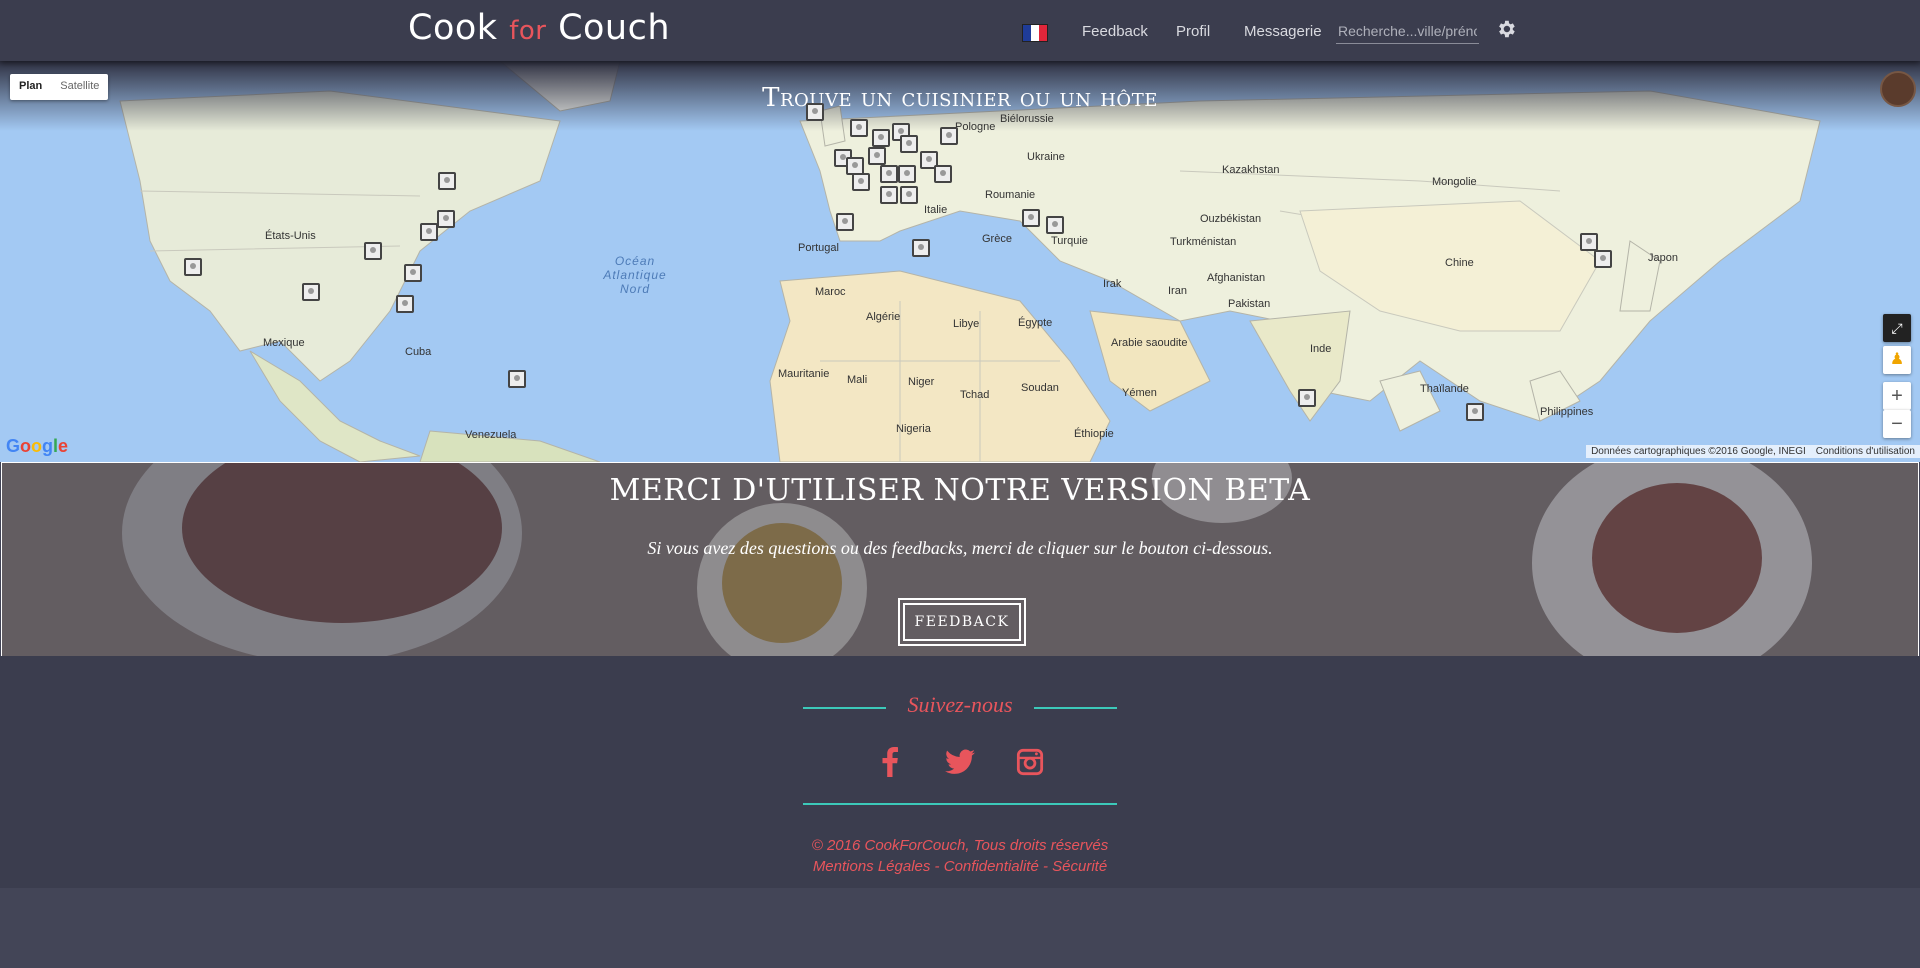 The width and height of the screenshot is (1920, 968). What do you see at coordinates (1035, 33) in the screenshot?
I see `french-flag-icon` at bounding box center [1035, 33].